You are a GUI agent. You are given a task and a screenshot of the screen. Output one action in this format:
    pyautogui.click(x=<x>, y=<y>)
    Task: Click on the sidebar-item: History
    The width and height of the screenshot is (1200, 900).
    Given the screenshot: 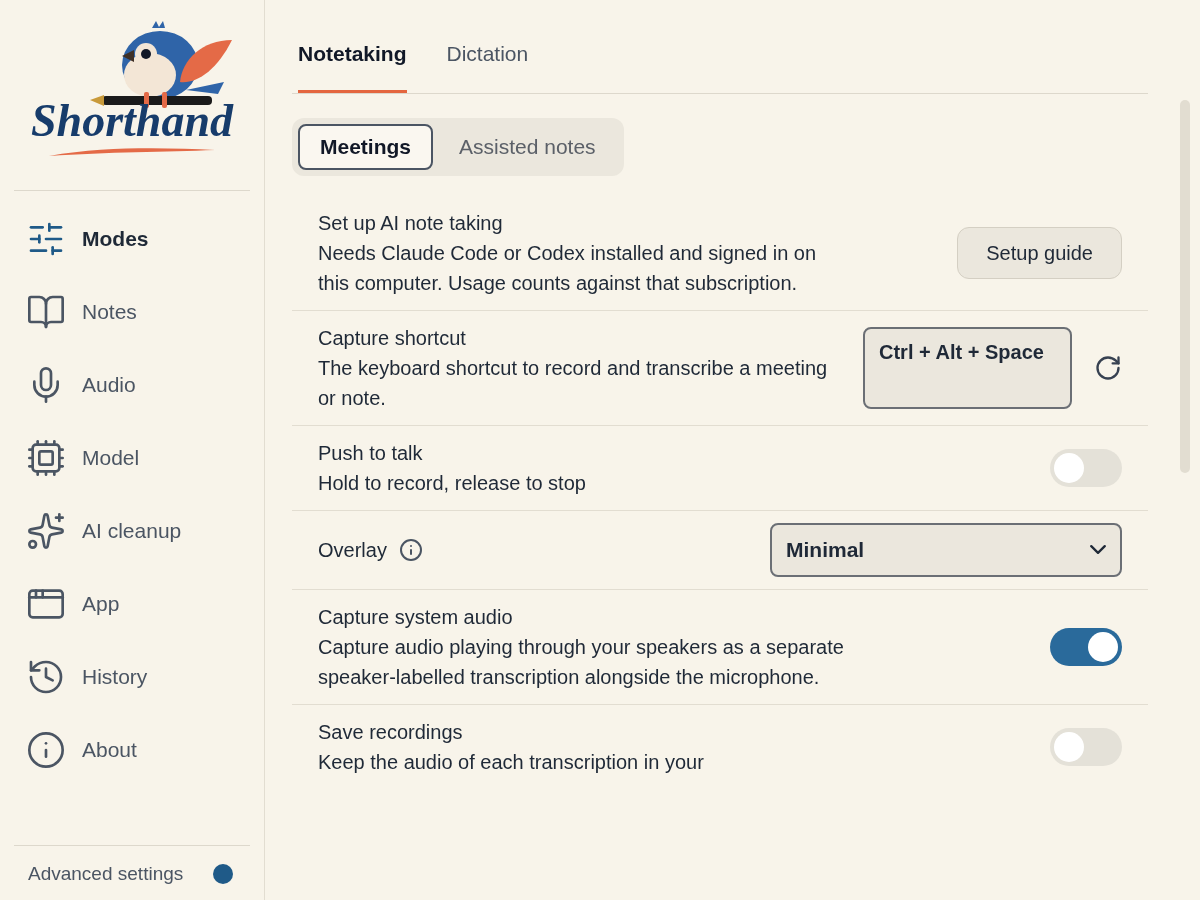 What is the action you would take?
    pyautogui.click(x=132, y=677)
    